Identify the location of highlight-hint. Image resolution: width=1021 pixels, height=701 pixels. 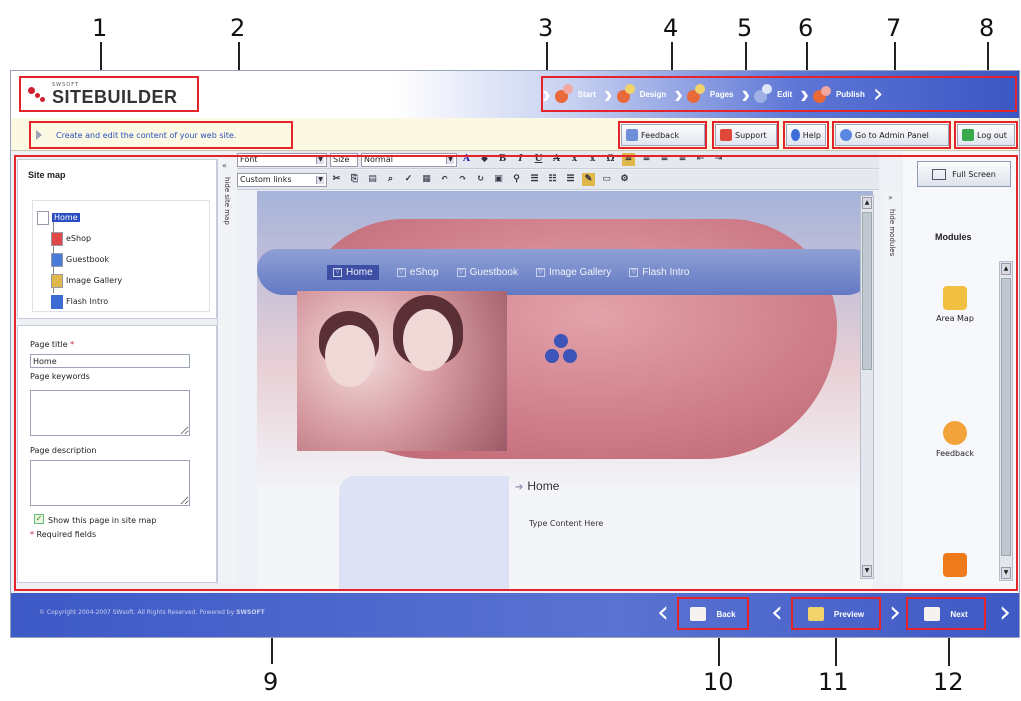
(161, 135).